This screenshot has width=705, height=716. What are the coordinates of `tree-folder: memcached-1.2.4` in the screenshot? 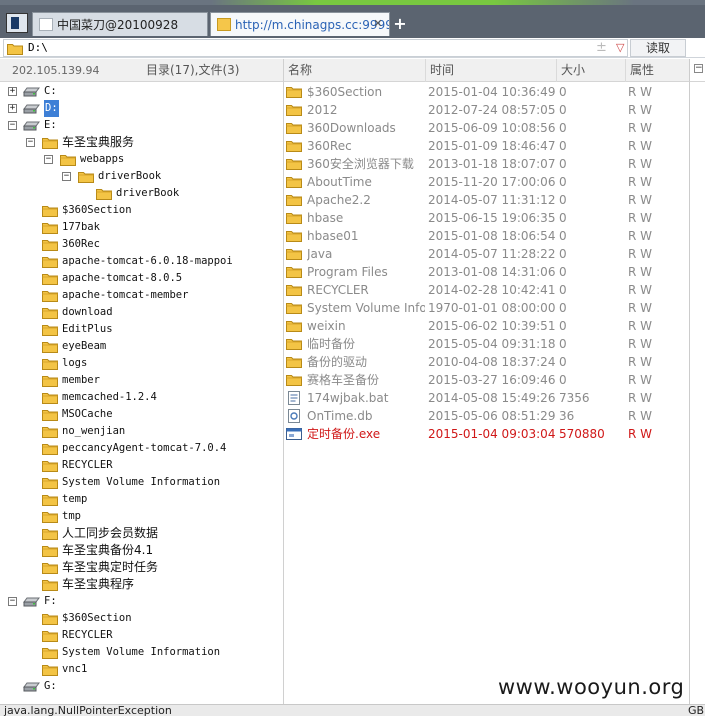 It's located at (141, 397).